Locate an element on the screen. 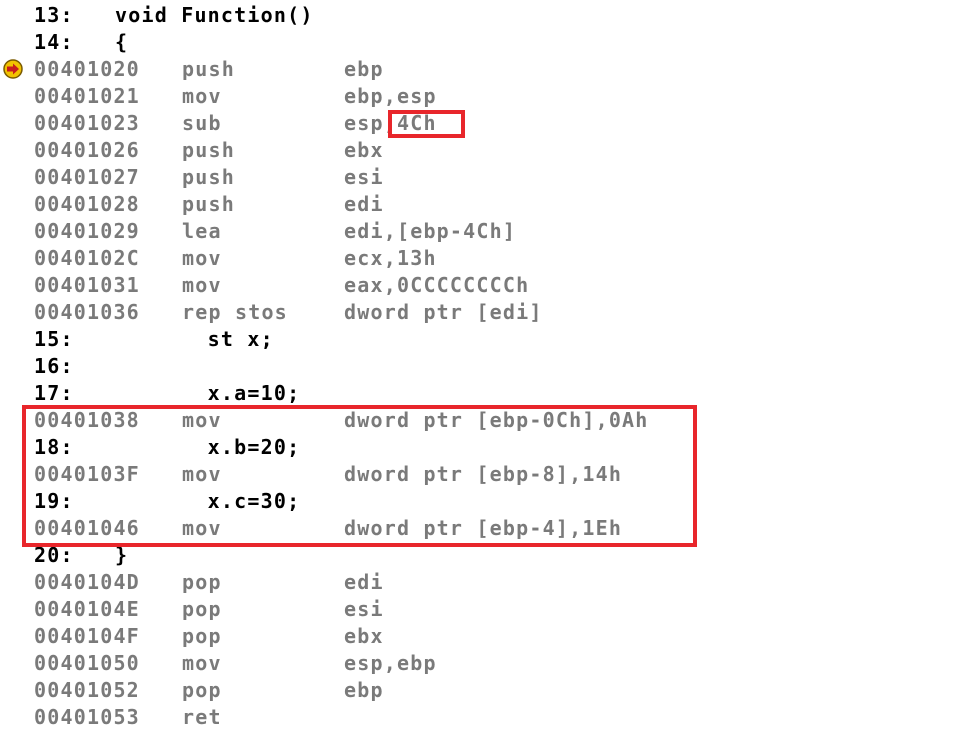 The image size is (968, 740). instruction-address: 00401027 is located at coordinates (87, 177).